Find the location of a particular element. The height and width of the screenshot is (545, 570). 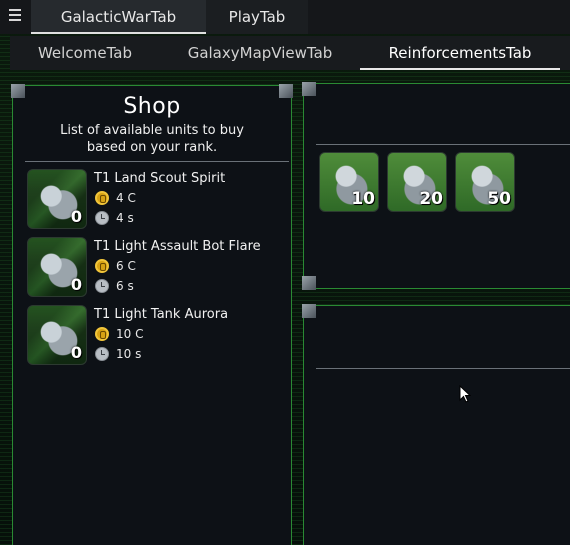

shop-unit-item: 0 T1 Light Tank Aurora 10 C 10 s is located at coordinates (157, 336).